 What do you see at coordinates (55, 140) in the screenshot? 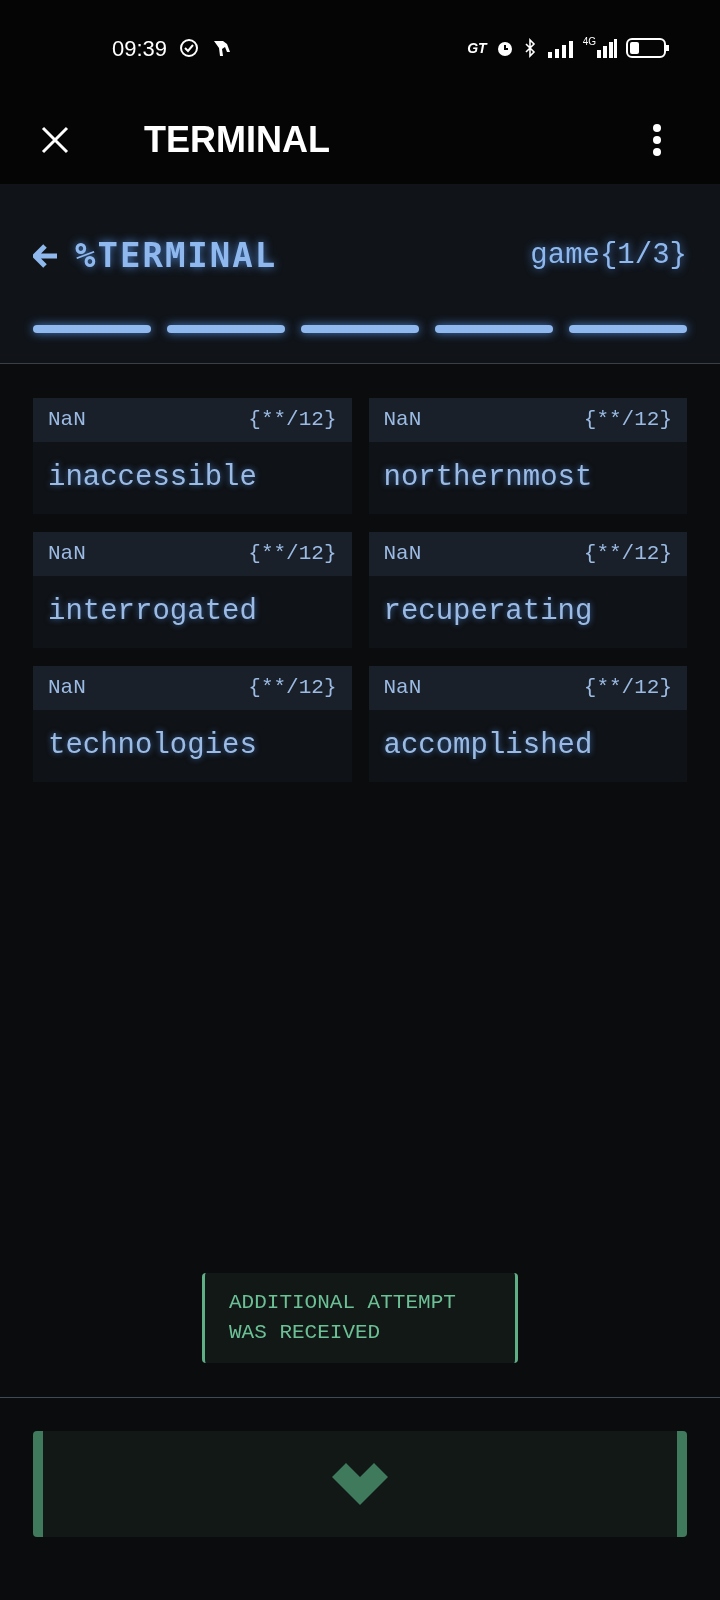
I see `close-icon` at bounding box center [55, 140].